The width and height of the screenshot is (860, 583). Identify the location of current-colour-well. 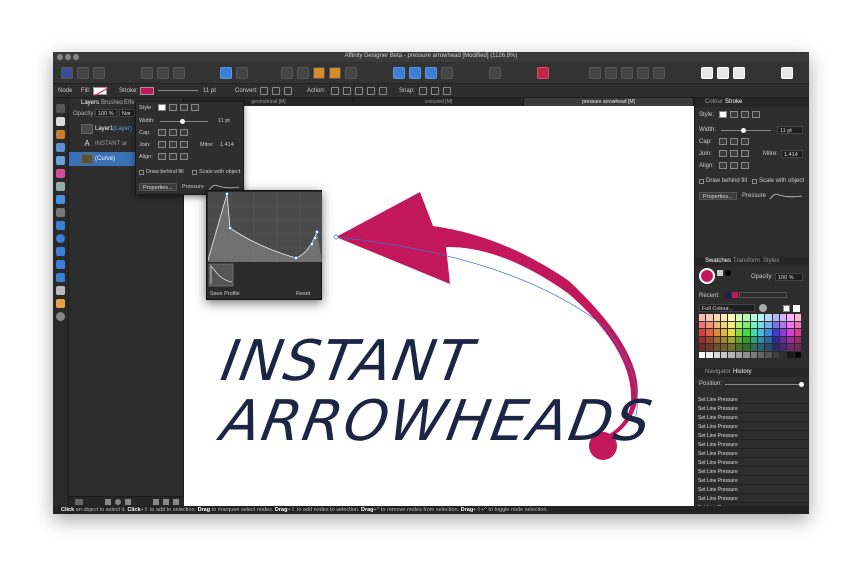
(707, 276).